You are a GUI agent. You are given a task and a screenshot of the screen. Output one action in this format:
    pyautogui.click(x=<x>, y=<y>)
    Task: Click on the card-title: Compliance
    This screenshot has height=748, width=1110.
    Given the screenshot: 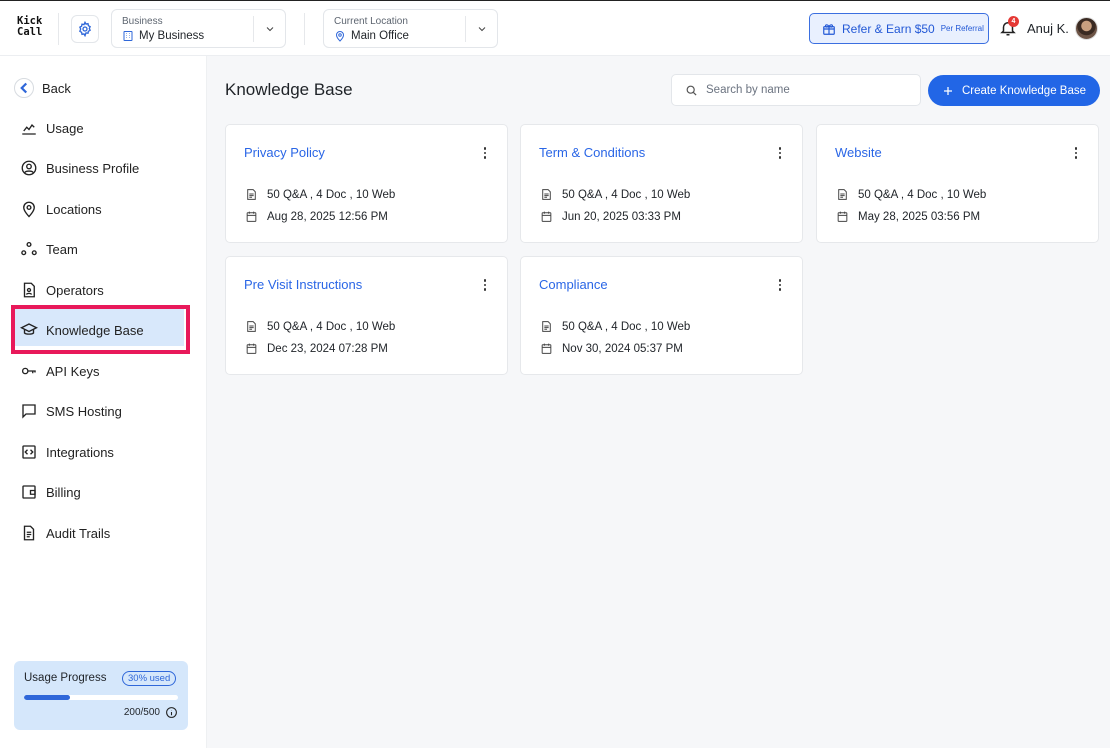 What is the action you would take?
    pyautogui.click(x=573, y=284)
    